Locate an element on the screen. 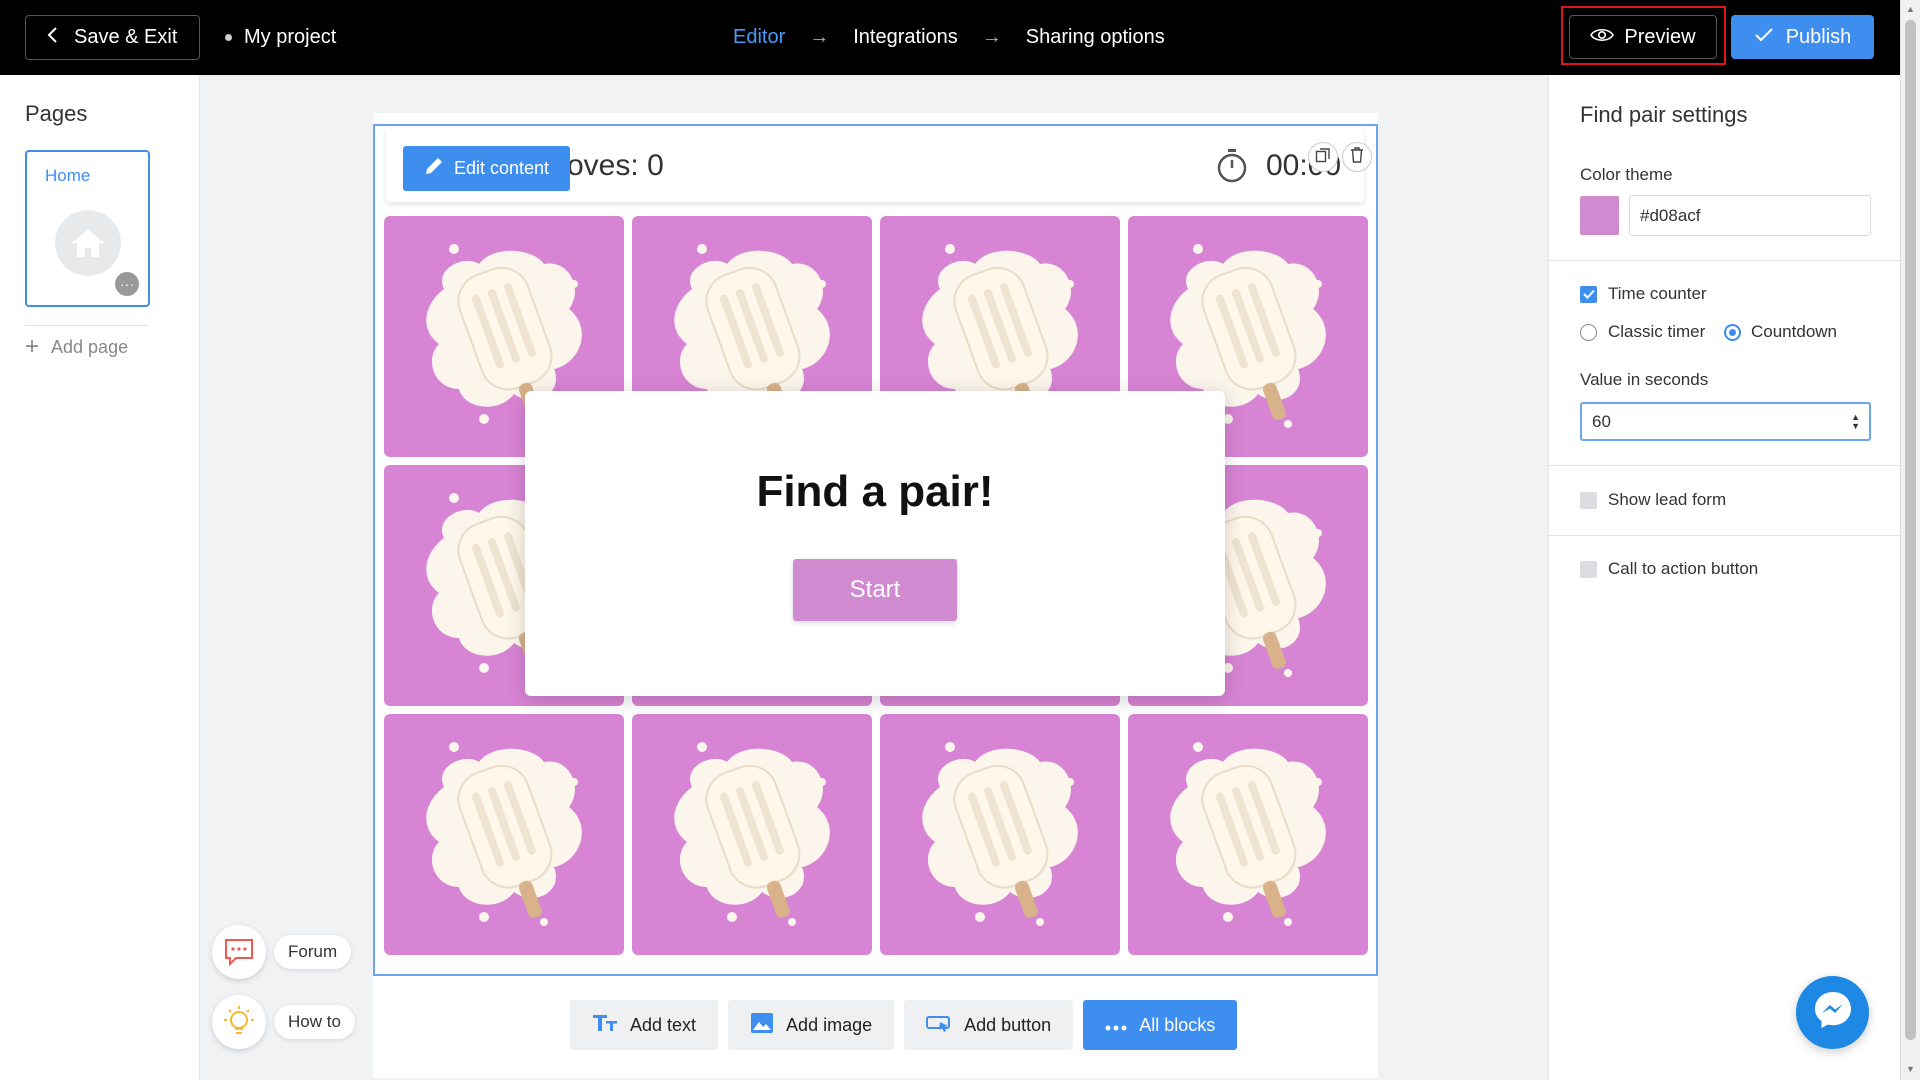 The image size is (1920, 1080). duplicate-block-button is located at coordinates (1323, 157).